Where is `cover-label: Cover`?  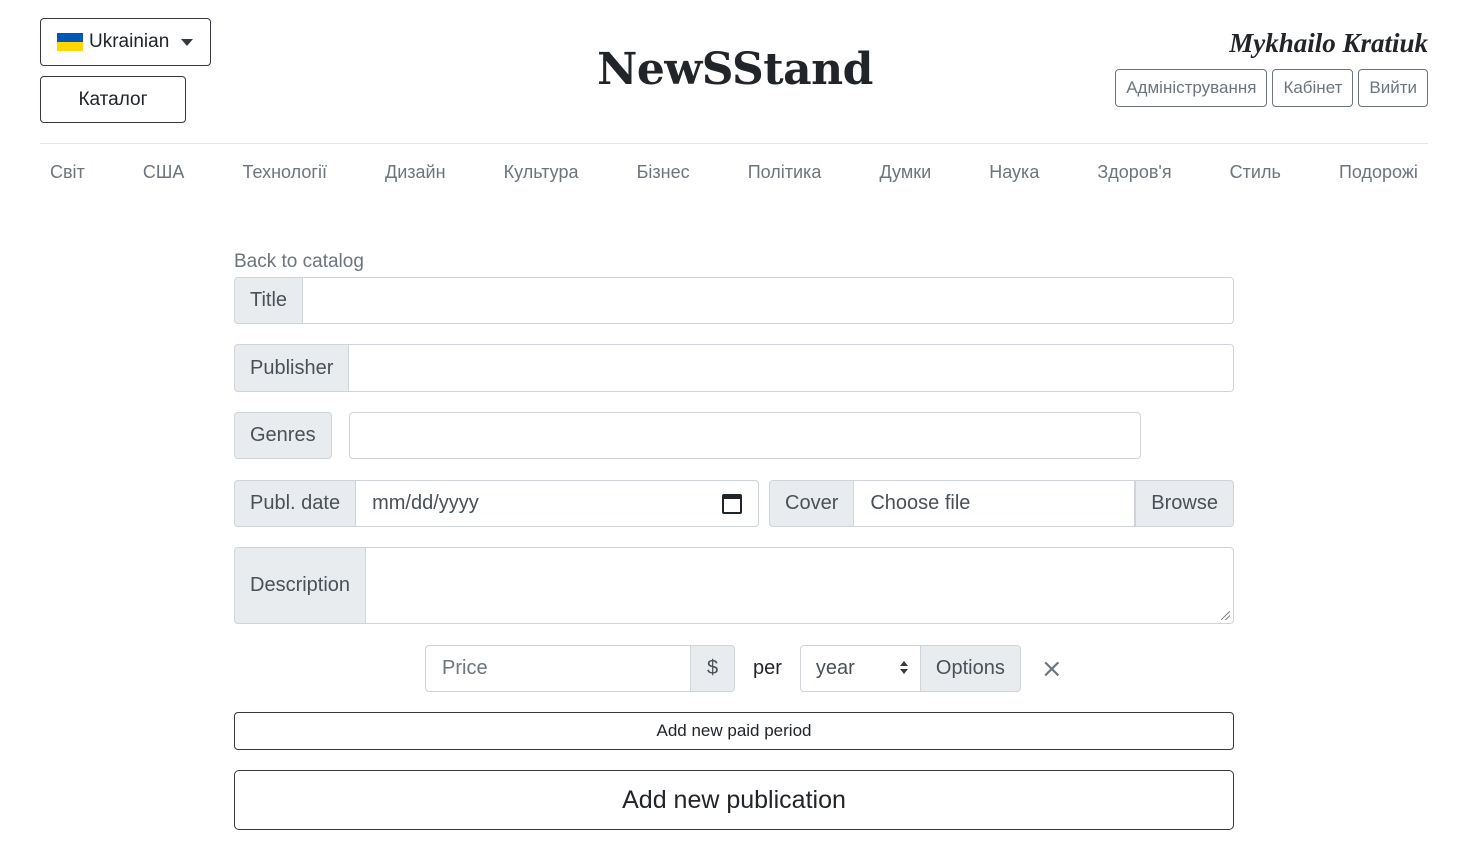
cover-label: Cover is located at coordinates (812, 503).